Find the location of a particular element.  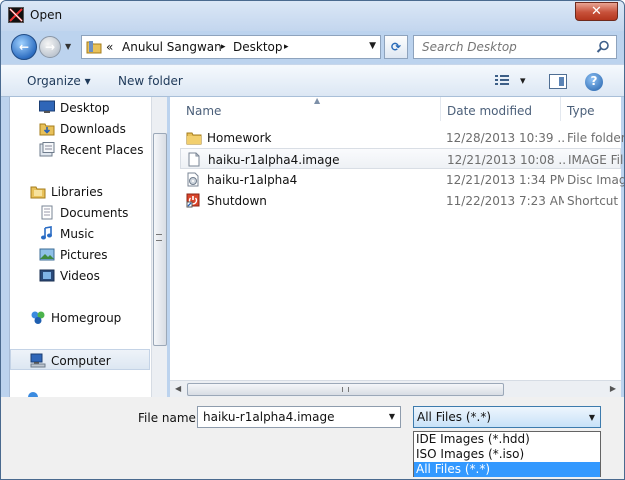

scroll-grip-icon is located at coordinates (345, 389).